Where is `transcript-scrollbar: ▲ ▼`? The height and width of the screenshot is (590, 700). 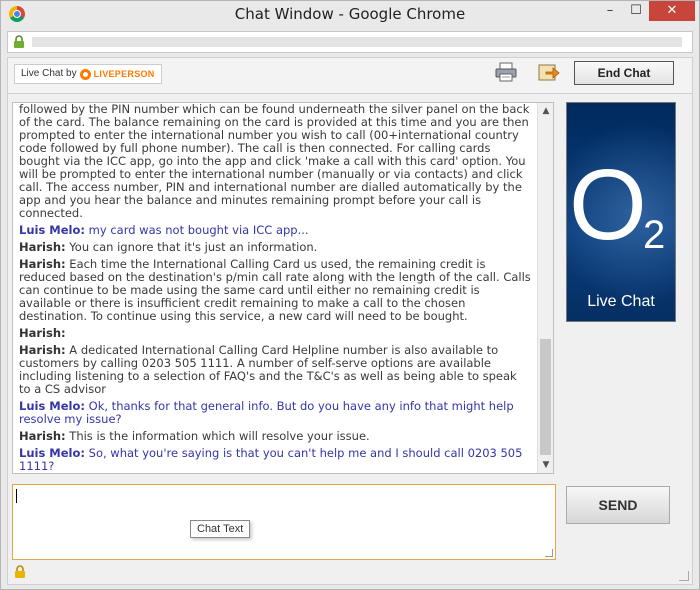 transcript-scrollbar: ▲ ▼ is located at coordinates (545, 288).